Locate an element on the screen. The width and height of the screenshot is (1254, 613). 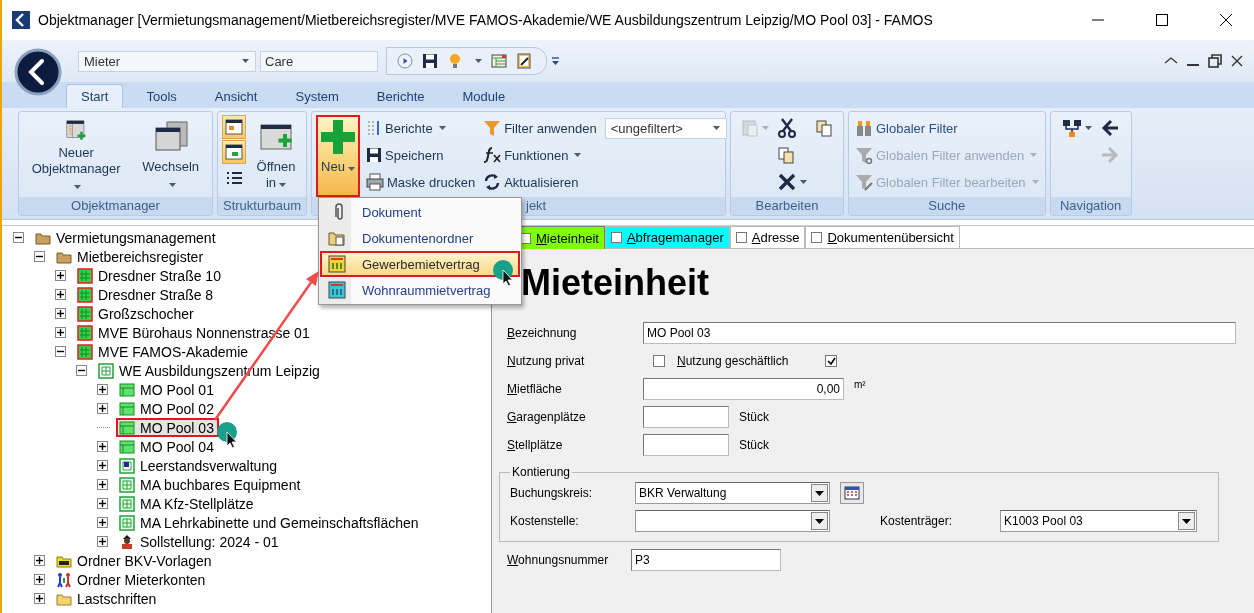
plus-icon is located at coordinates (338, 137).